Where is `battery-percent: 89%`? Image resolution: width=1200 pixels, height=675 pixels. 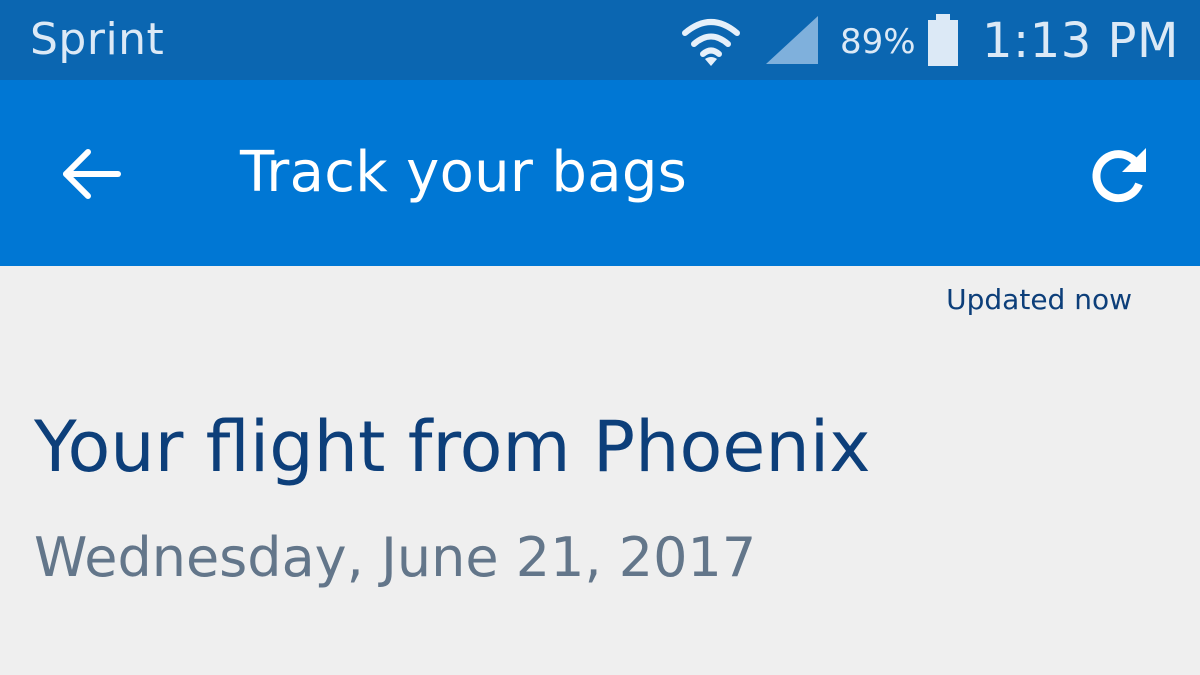
battery-percent: 89% is located at coordinates (878, 42).